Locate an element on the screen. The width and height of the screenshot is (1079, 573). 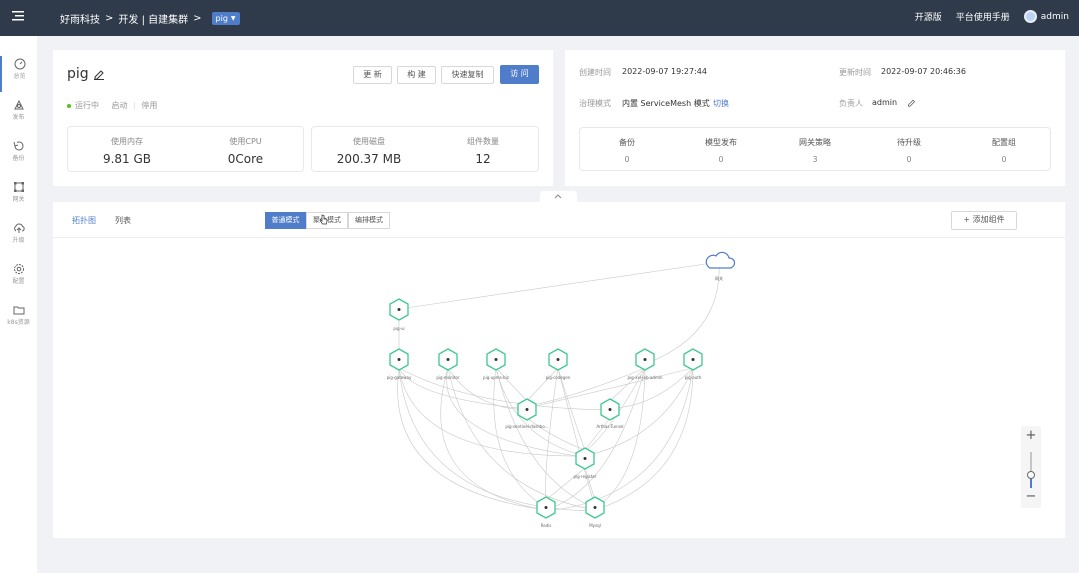
graph-node-pig-ui: pig-ui is located at coordinates (399, 314).